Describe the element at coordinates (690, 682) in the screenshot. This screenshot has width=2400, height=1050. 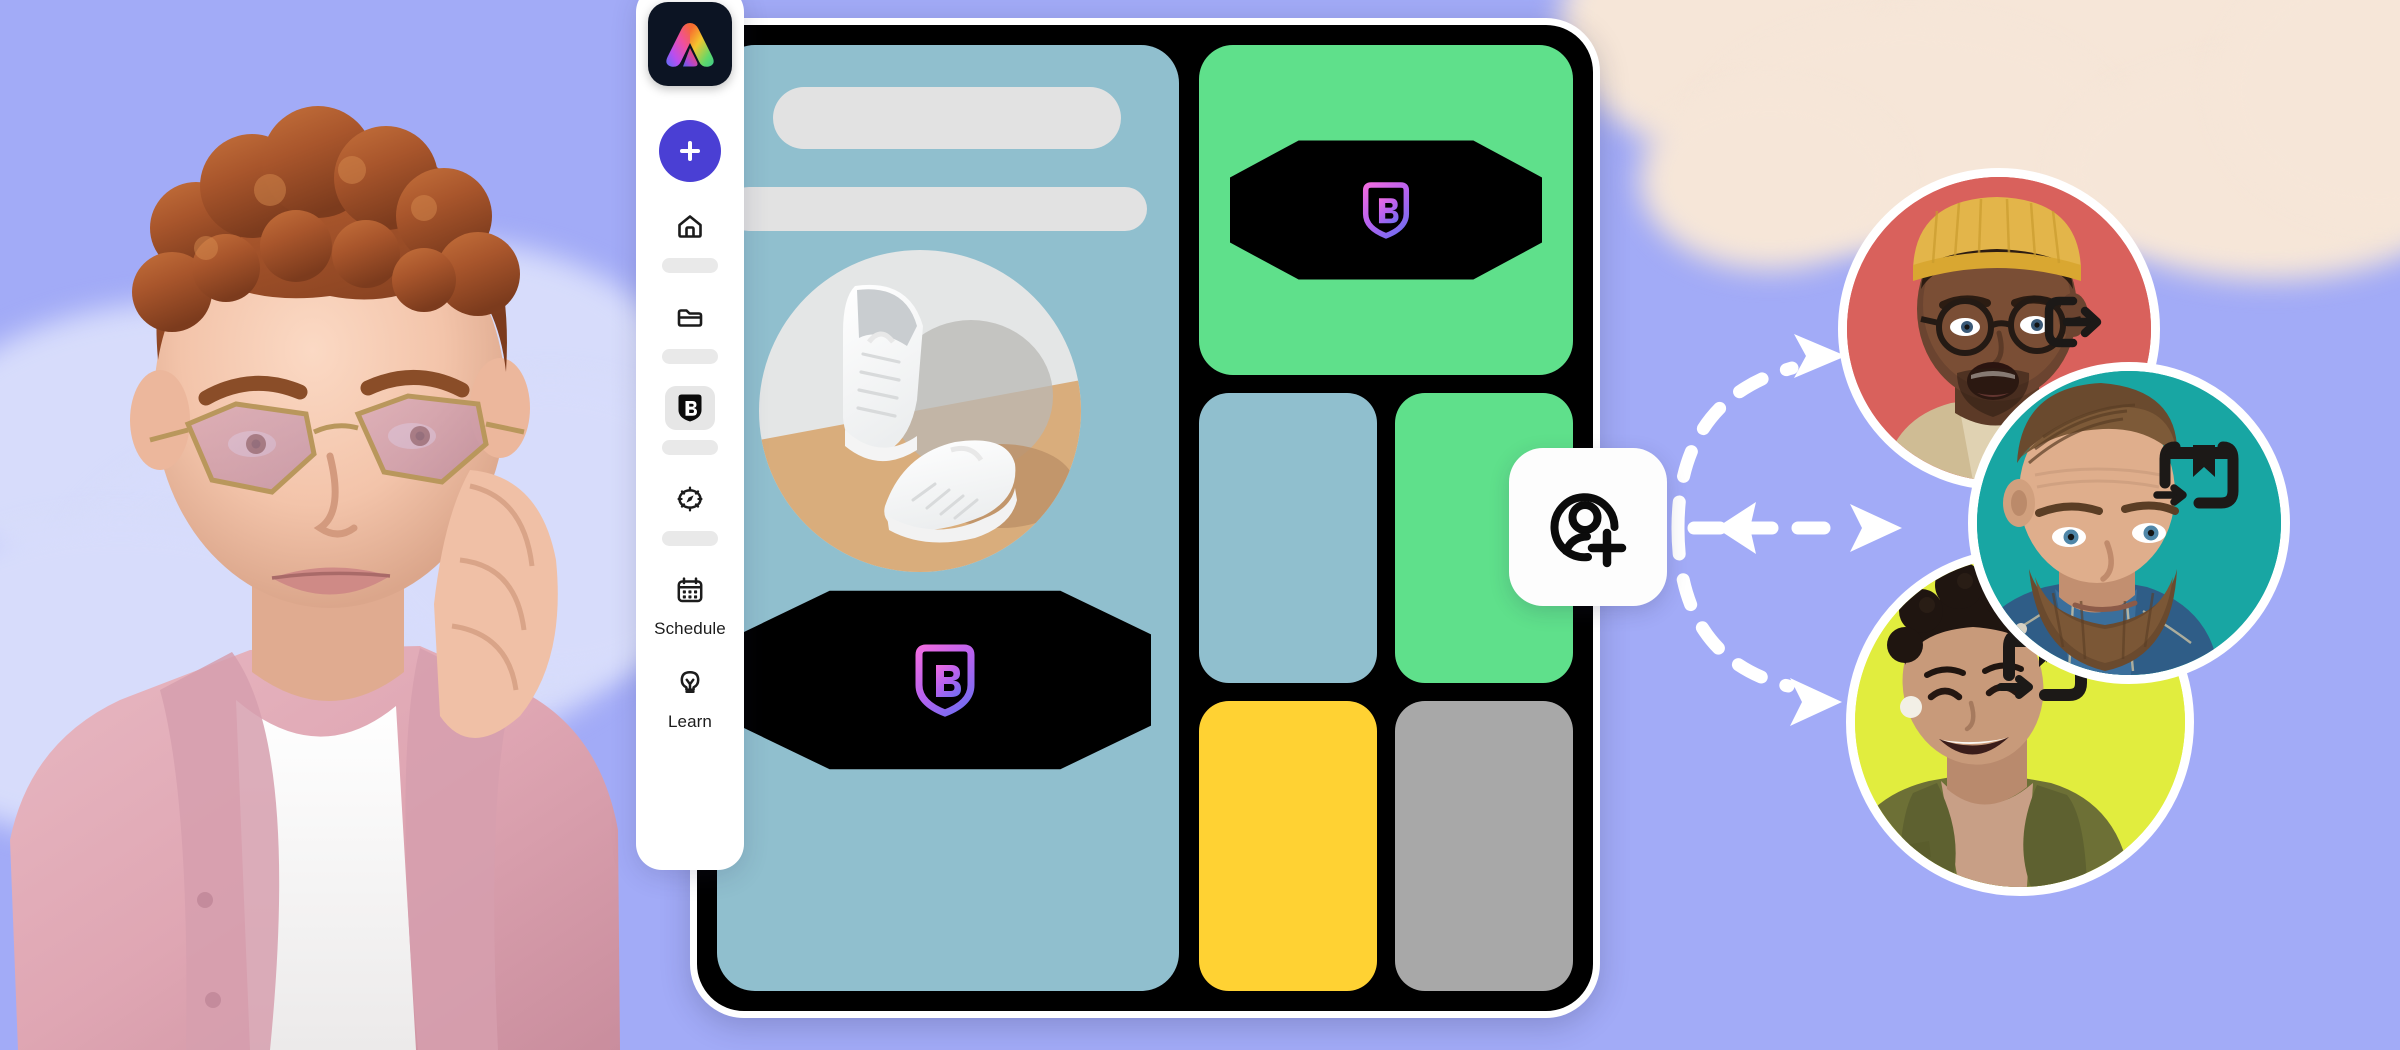
I see `bulb-icon` at that location.